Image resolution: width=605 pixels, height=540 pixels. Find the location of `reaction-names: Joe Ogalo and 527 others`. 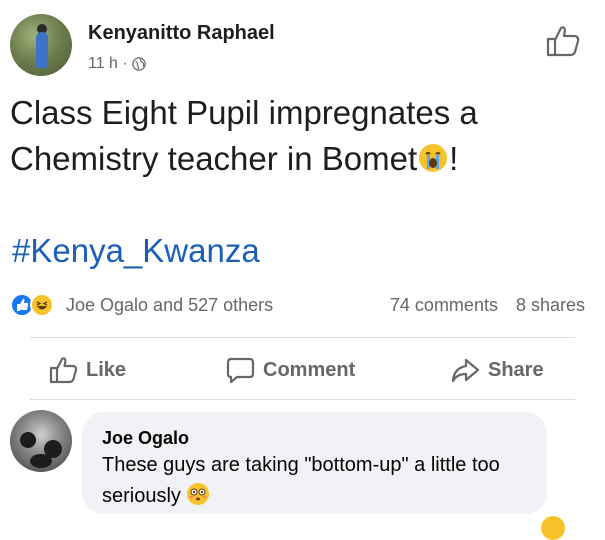

reaction-names: Joe Ogalo and 527 others is located at coordinates (169, 305).